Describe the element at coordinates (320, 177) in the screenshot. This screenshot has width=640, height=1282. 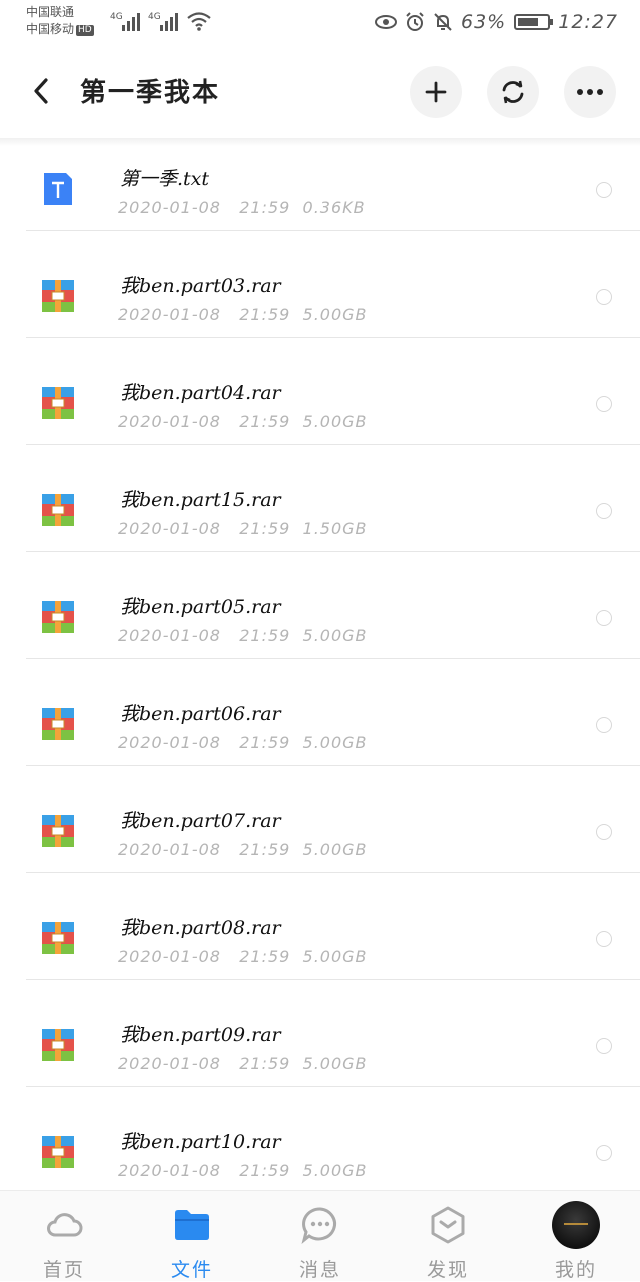
I see `file-row: 第一季.txt 2020-01-08 21:59 0.36KB` at that location.